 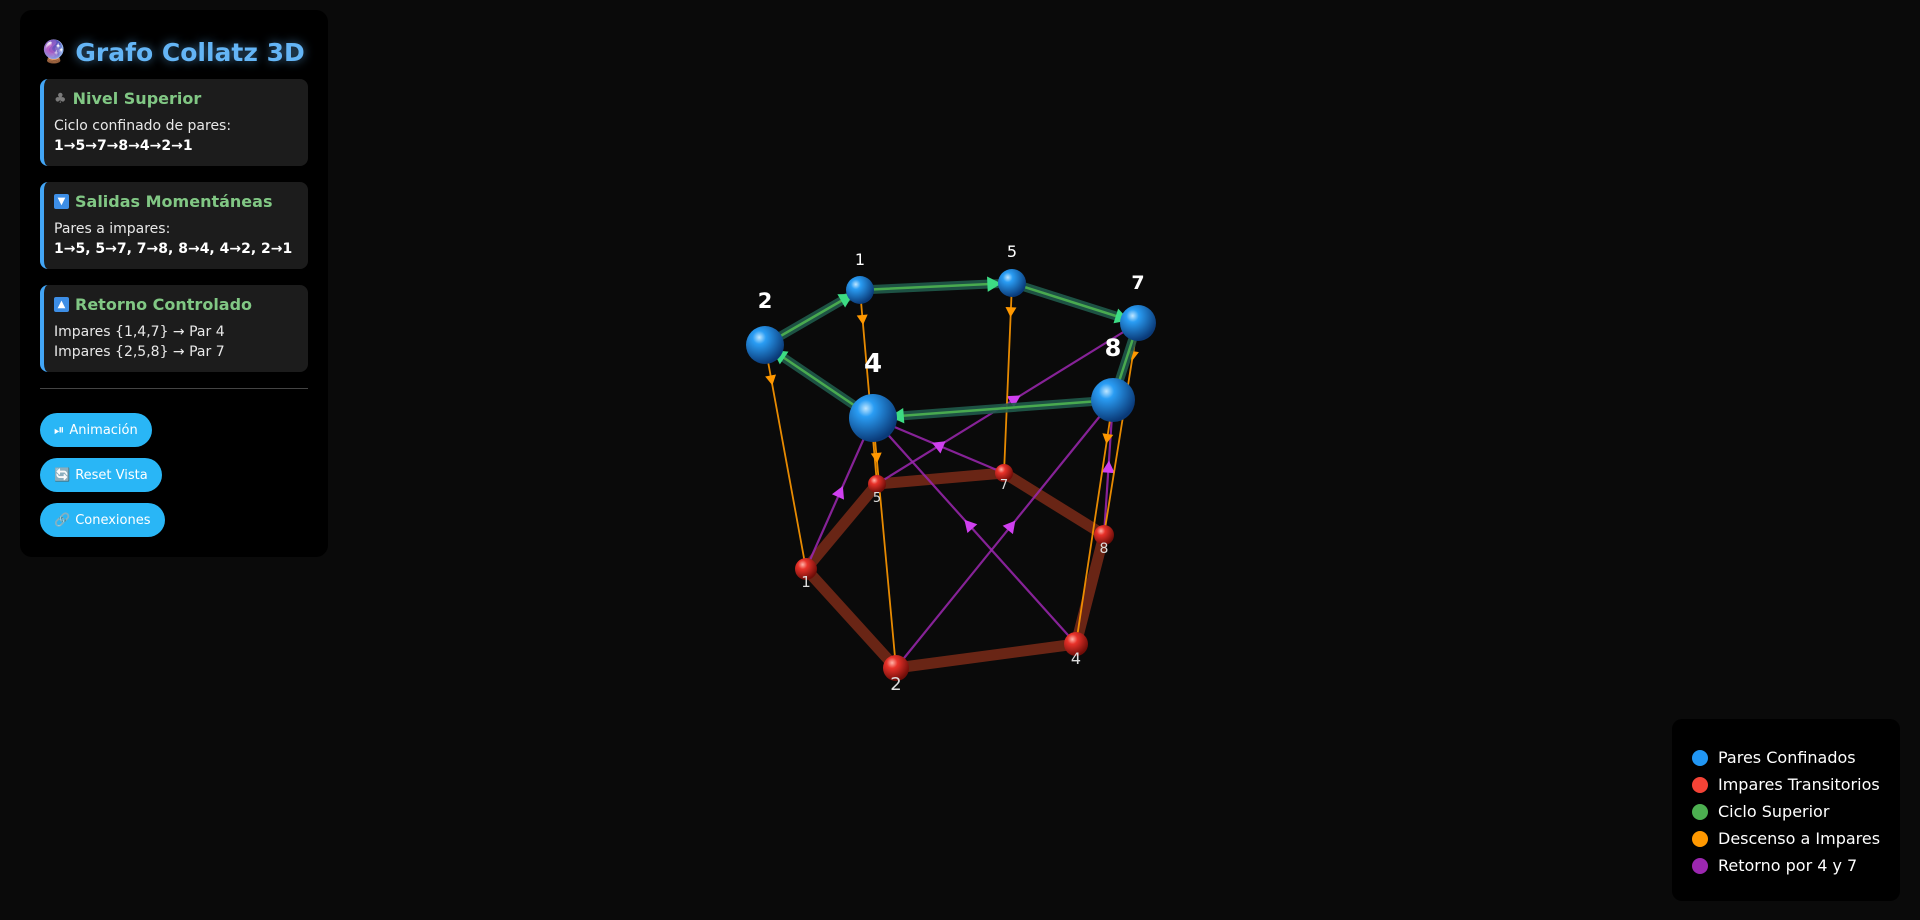 I want to click on return-edge, so click(x=974, y=531).